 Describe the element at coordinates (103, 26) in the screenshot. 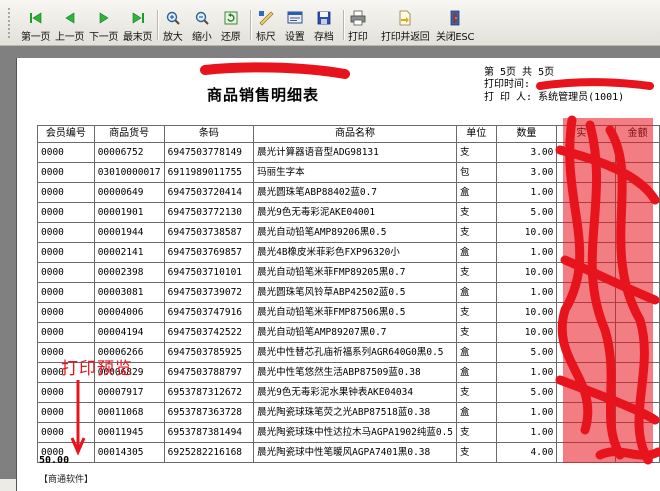

I see `next-page-button: 下一页` at that location.